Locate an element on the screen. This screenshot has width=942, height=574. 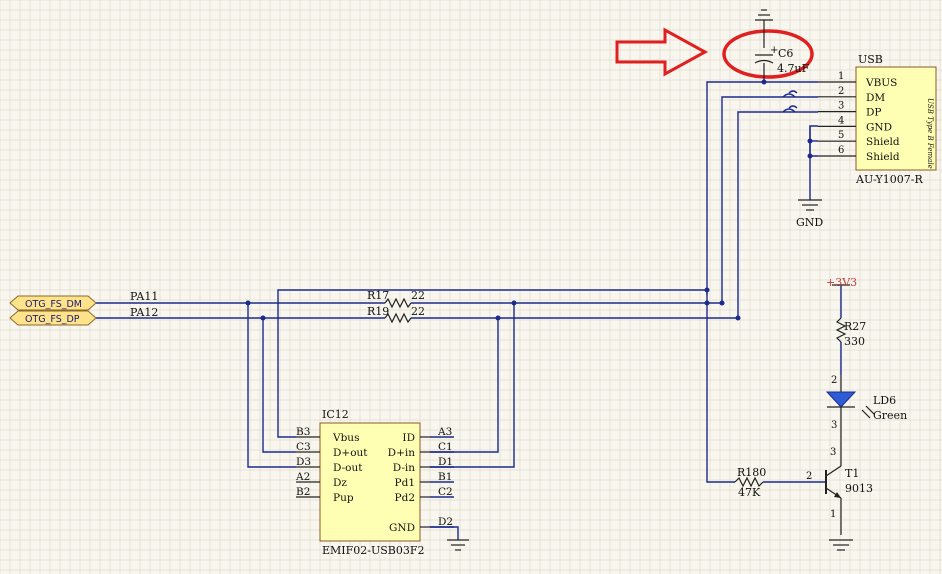
usb-pin-number: 6 is located at coordinates (841, 150).